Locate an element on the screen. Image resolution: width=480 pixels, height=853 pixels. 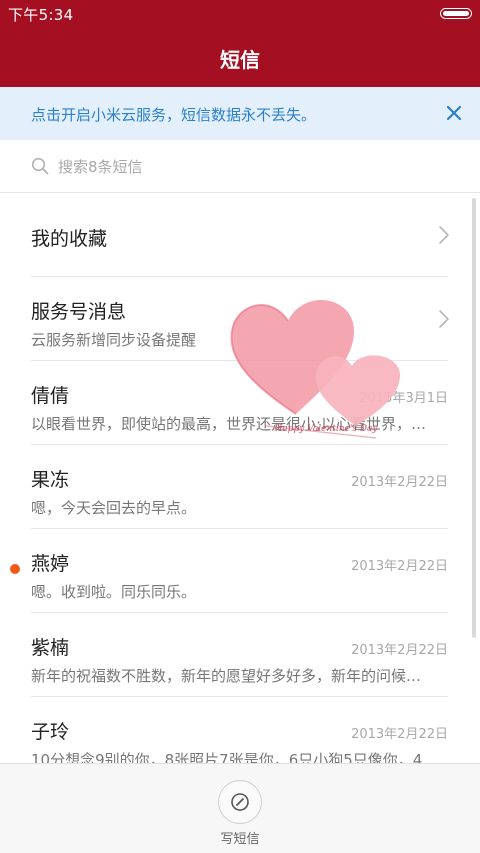
title-bar: 短信 is located at coordinates (240, 56).